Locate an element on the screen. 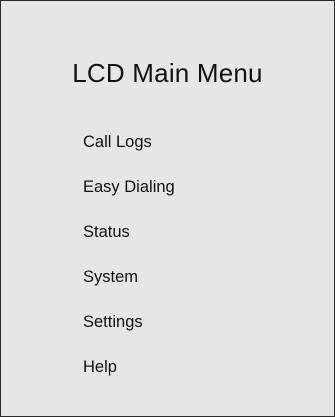  menu-item-settings: Settings is located at coordinates (129, 327).